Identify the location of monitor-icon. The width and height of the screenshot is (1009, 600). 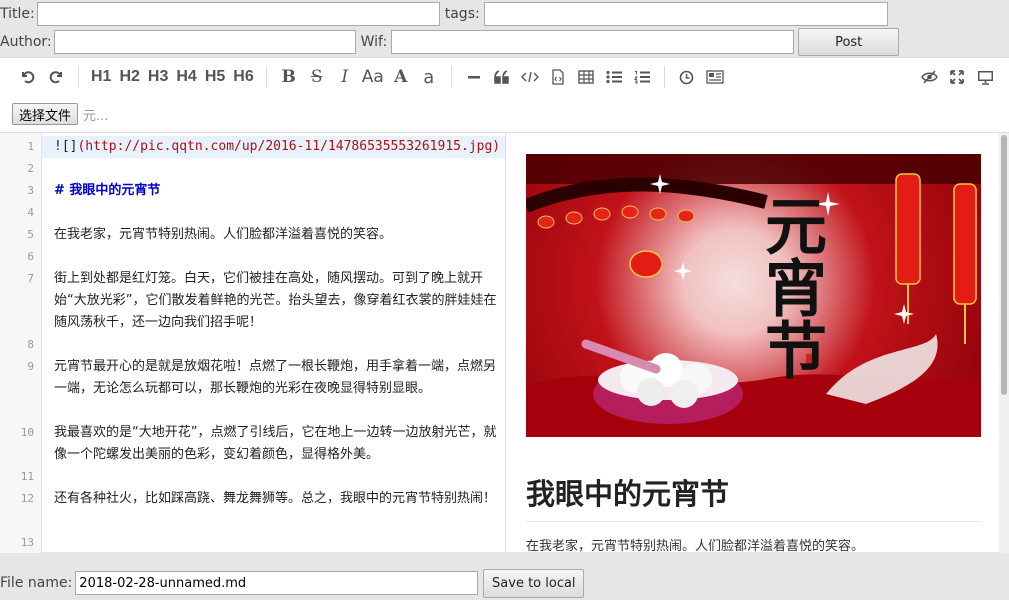
(985, 77).